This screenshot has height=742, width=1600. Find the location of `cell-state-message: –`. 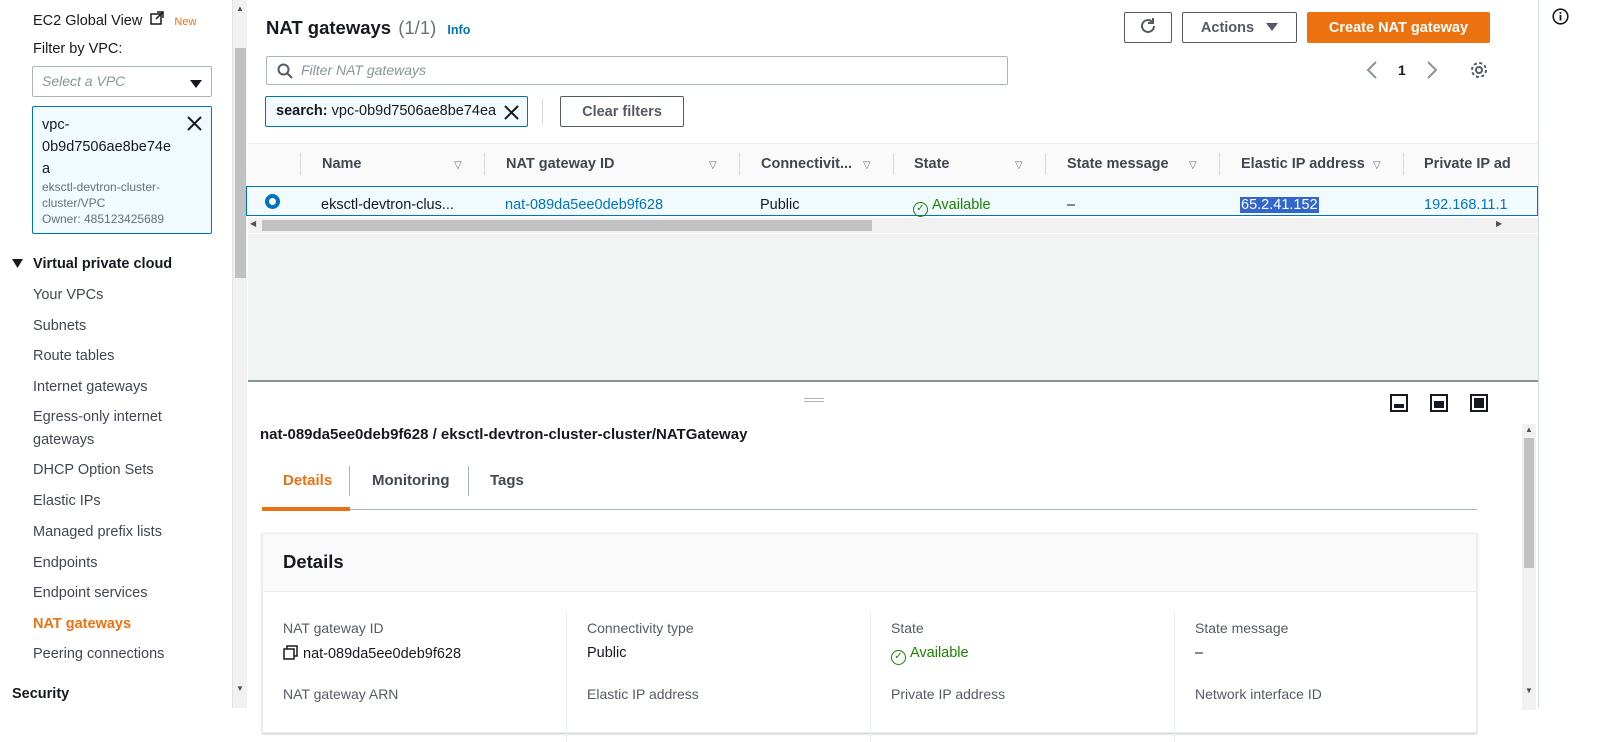

cell-state-message: – is located at coordinates (1071, 205).